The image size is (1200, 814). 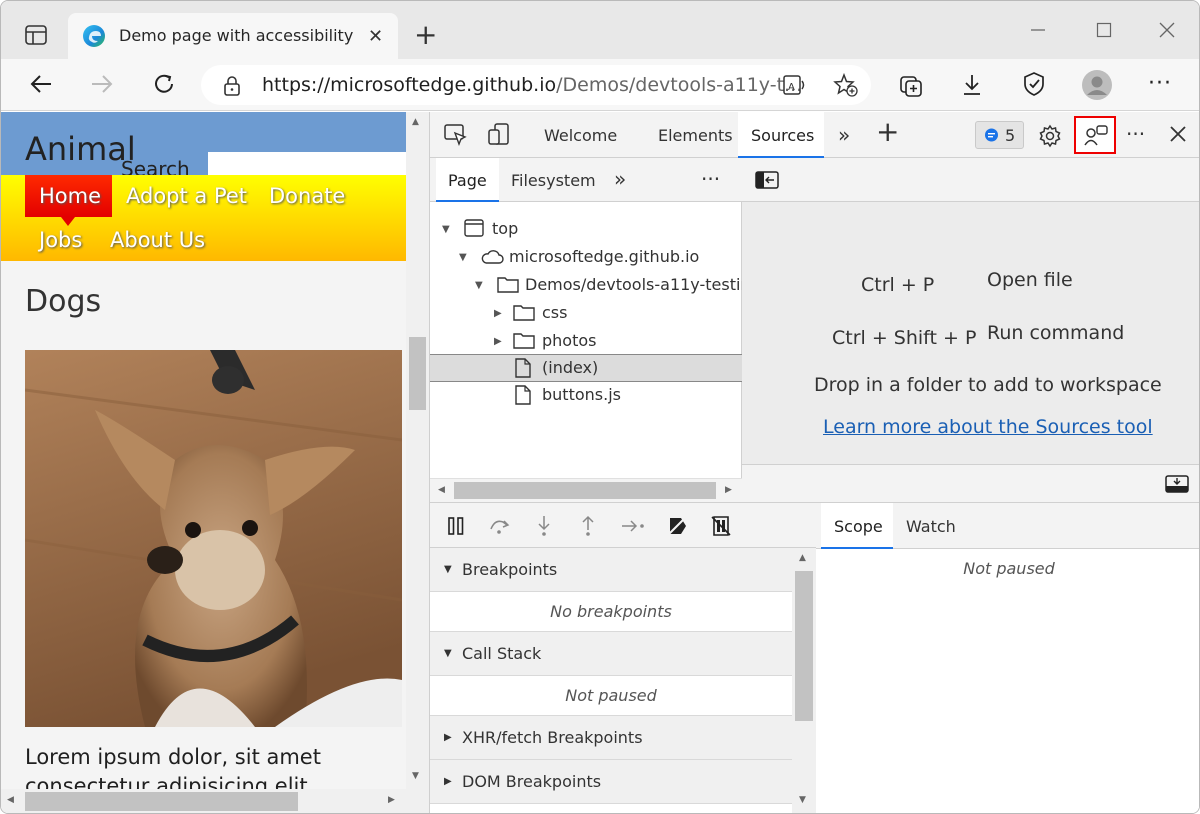 I want to click on more-navigator-tabs-icon: », so click(x=620, y=179).